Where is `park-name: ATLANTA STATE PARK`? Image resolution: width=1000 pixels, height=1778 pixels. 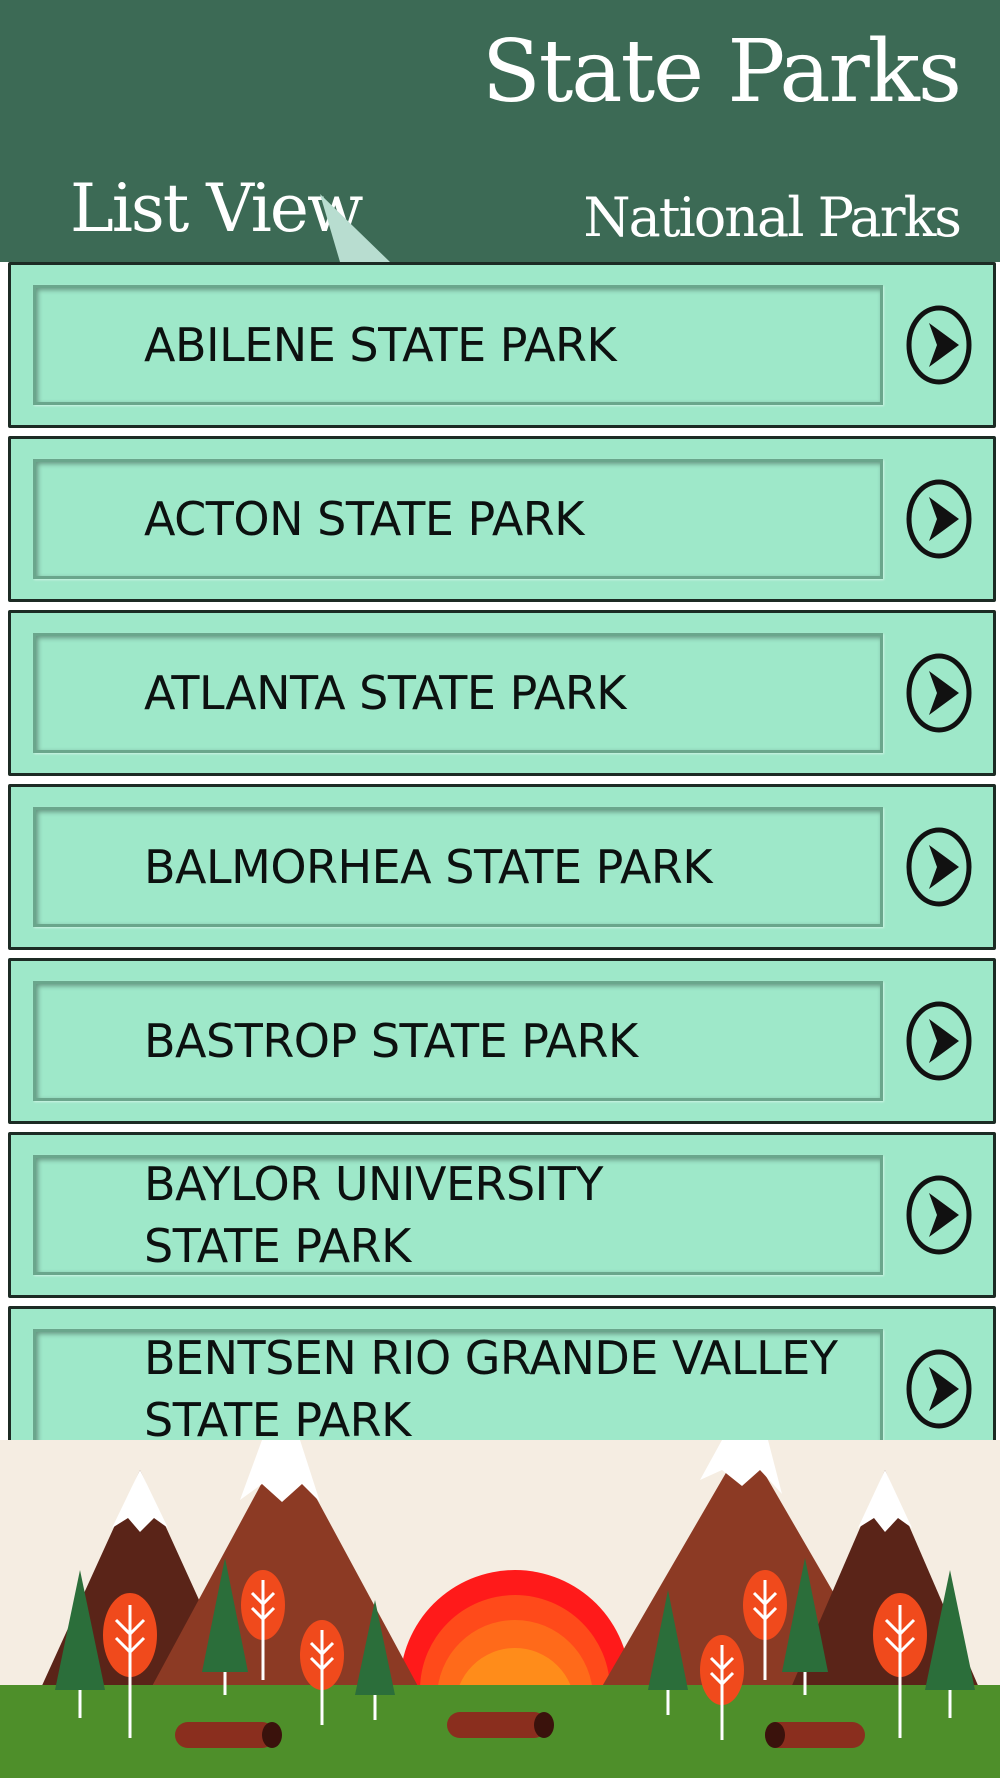
park-name: ATLANTA STATE PARK is located at coordinates (385, 693).